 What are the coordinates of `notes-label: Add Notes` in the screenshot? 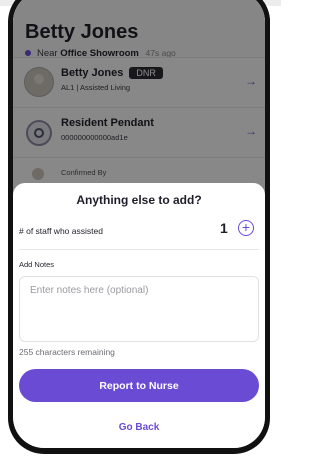 It's located at (37, 264).